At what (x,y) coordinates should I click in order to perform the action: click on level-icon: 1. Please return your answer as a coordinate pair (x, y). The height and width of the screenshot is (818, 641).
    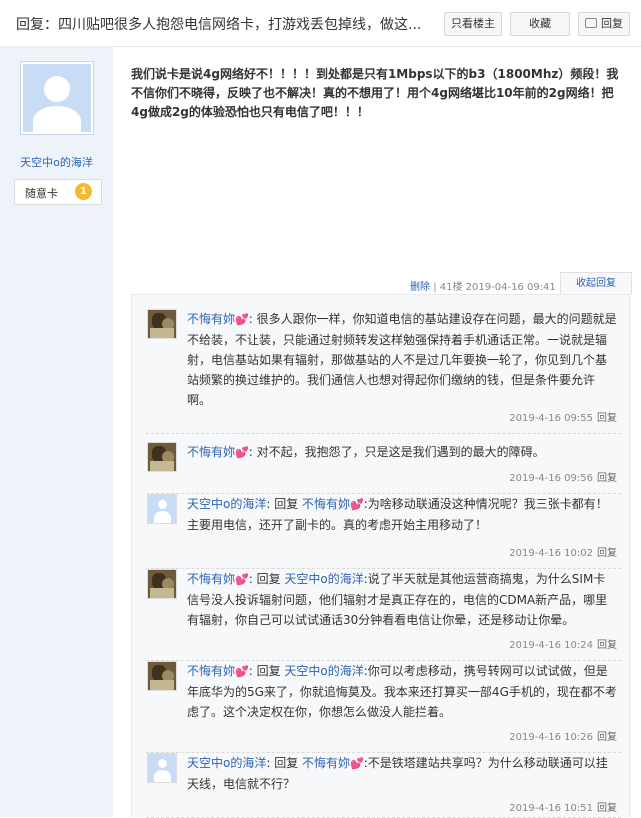
    Looking at the image, I should click on (83, 191).